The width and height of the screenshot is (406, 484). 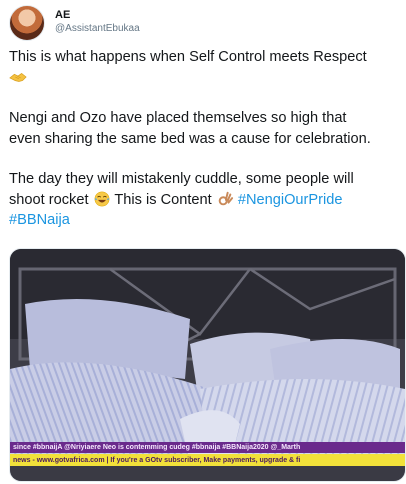 I want to click on author-block: AE @AssistantEbukaa, so click(x=97, y=22).